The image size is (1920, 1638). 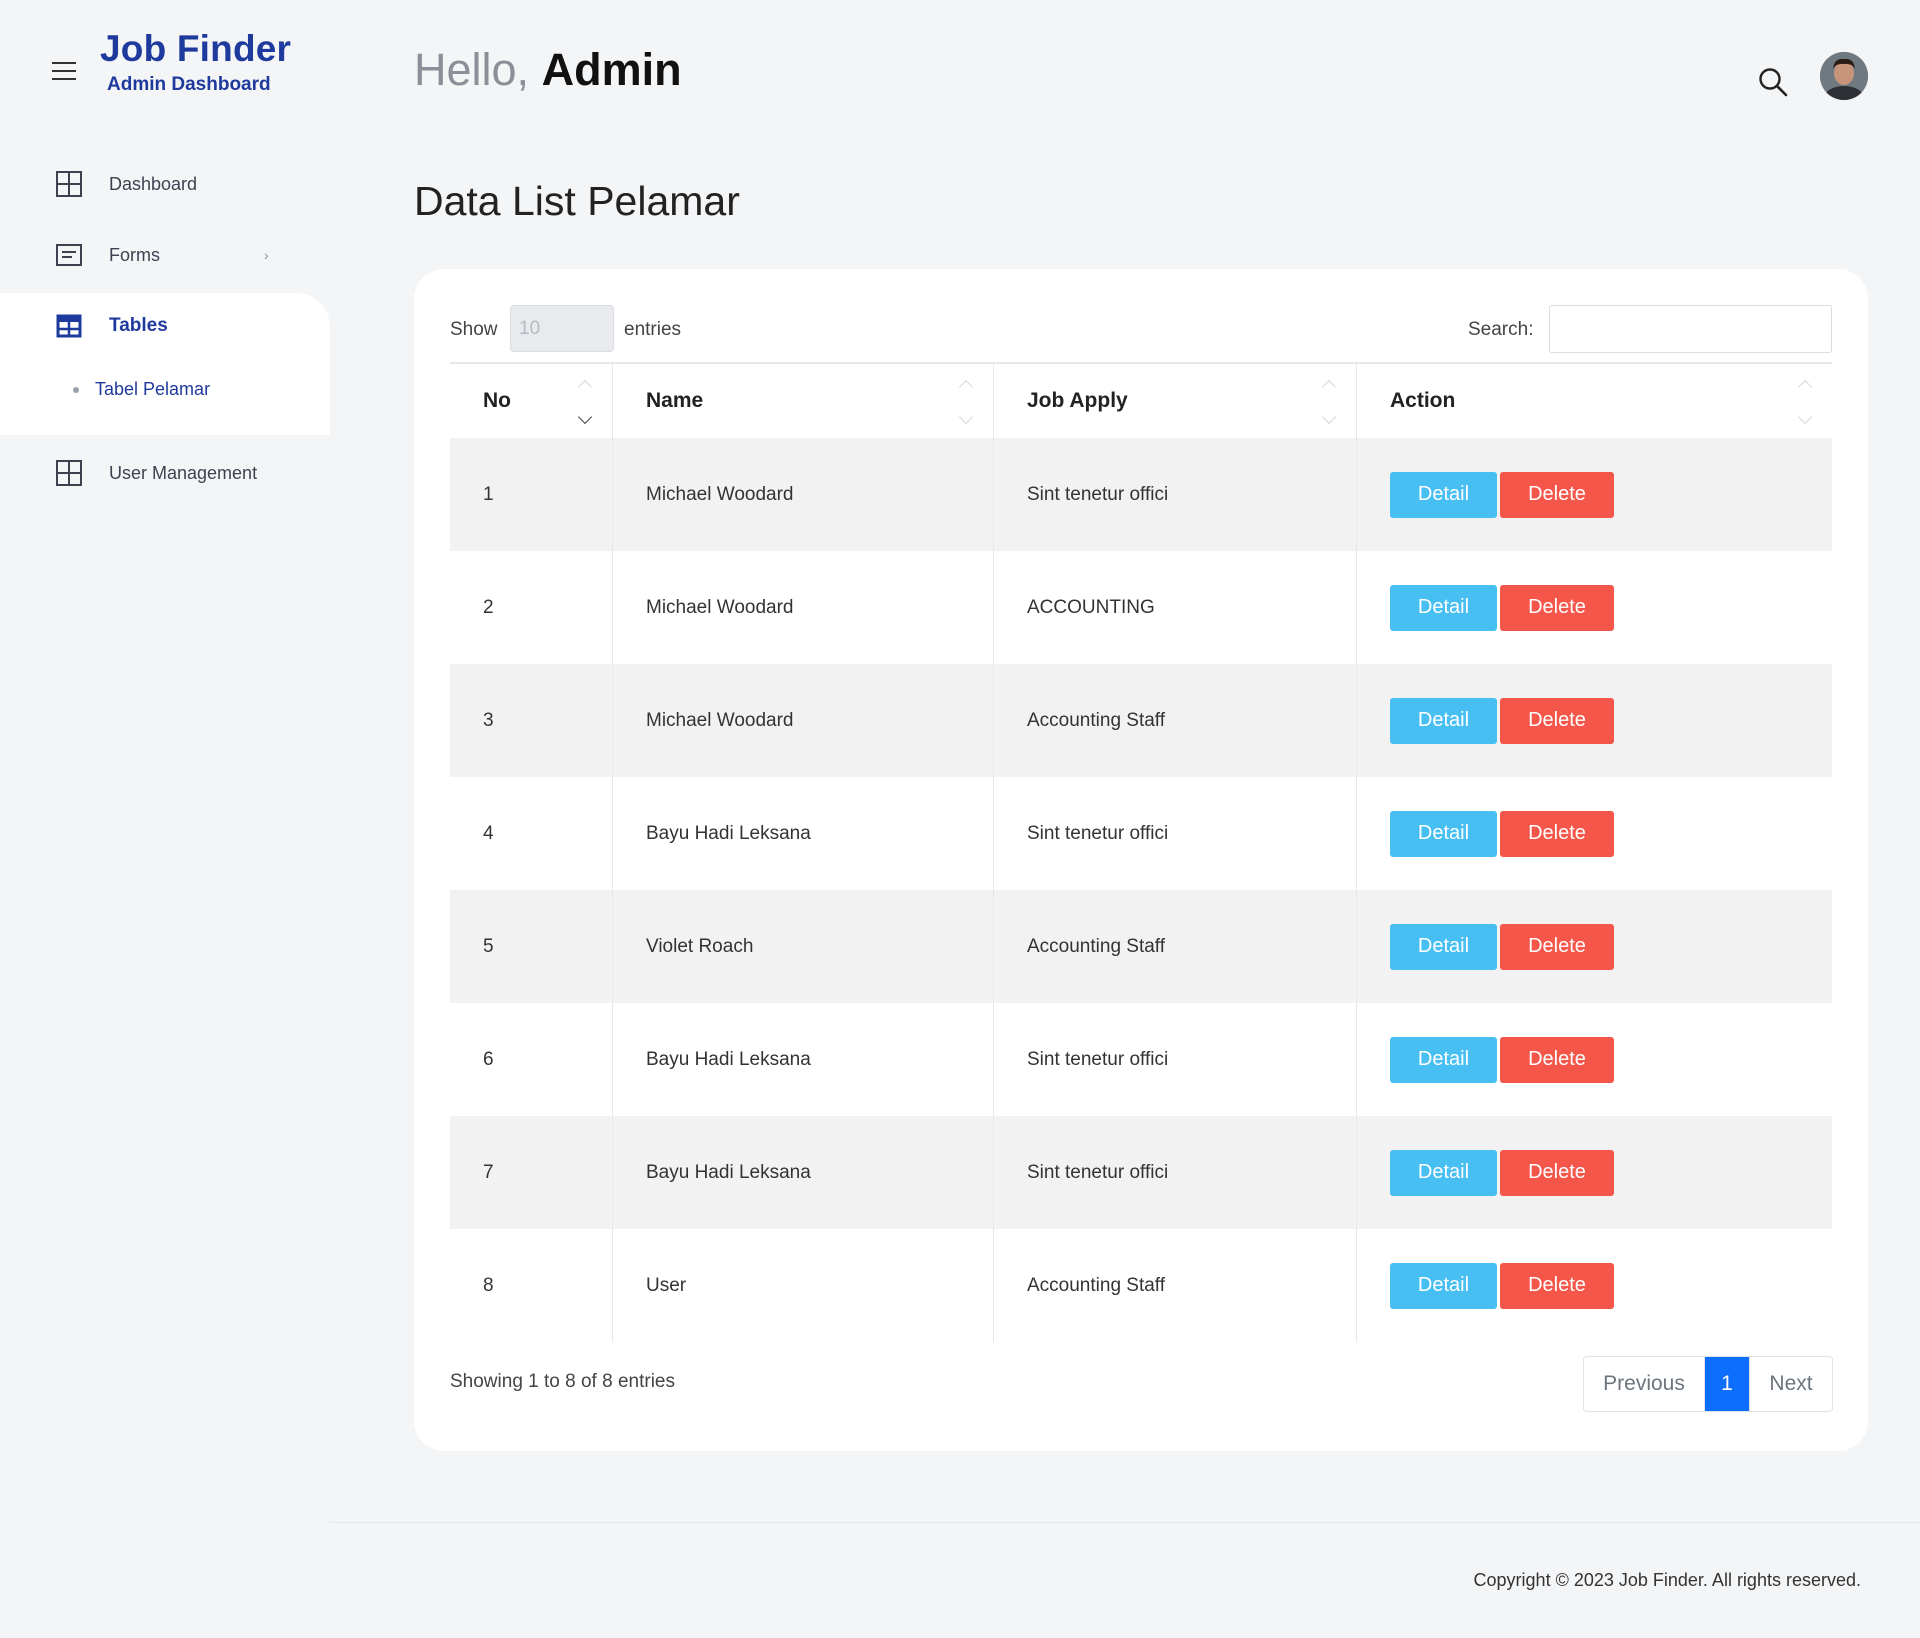 What do you see at coordinates (1125, 1522) in the screenshot?
I see `footer-divider` at bounding box center [1125, 1522].